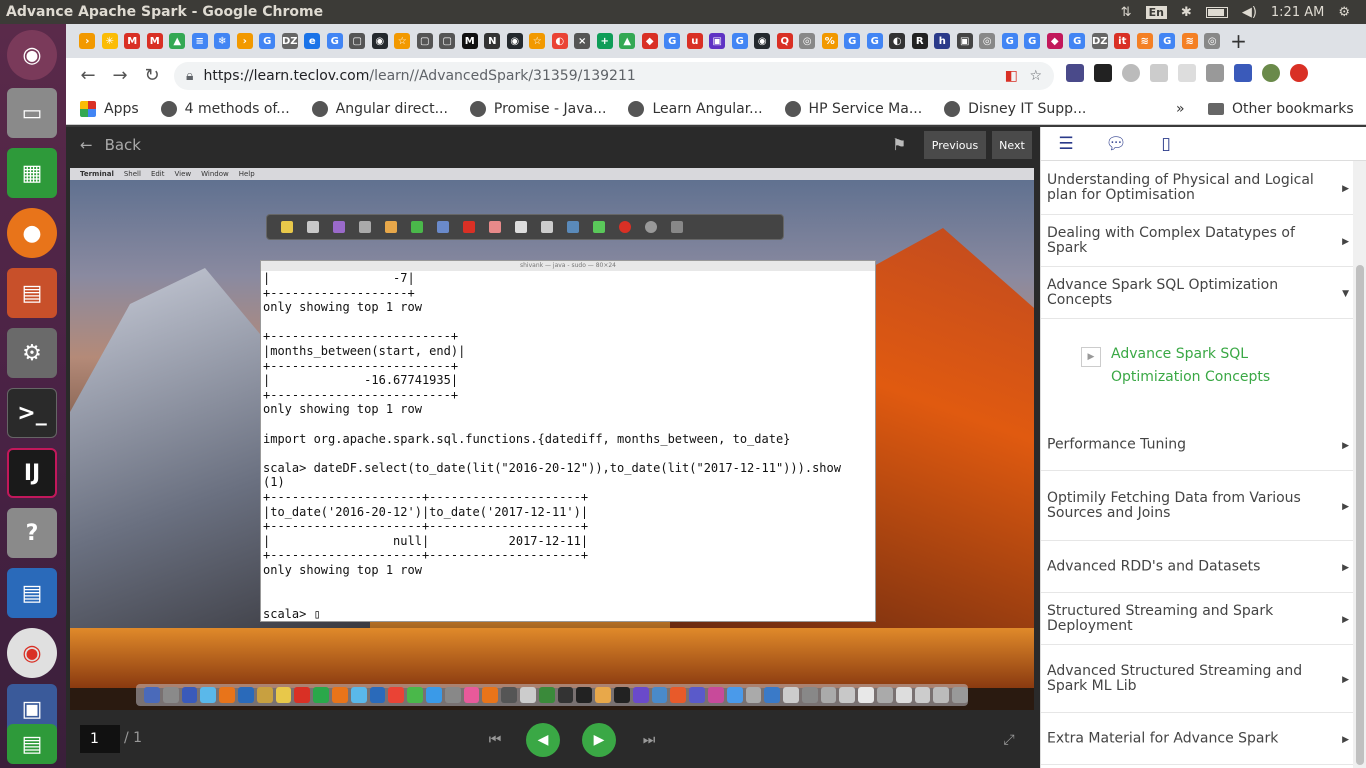  Describe the element at coordinates (32, 233) in the screenshot. I see `firefox-icon: ●` at that location.